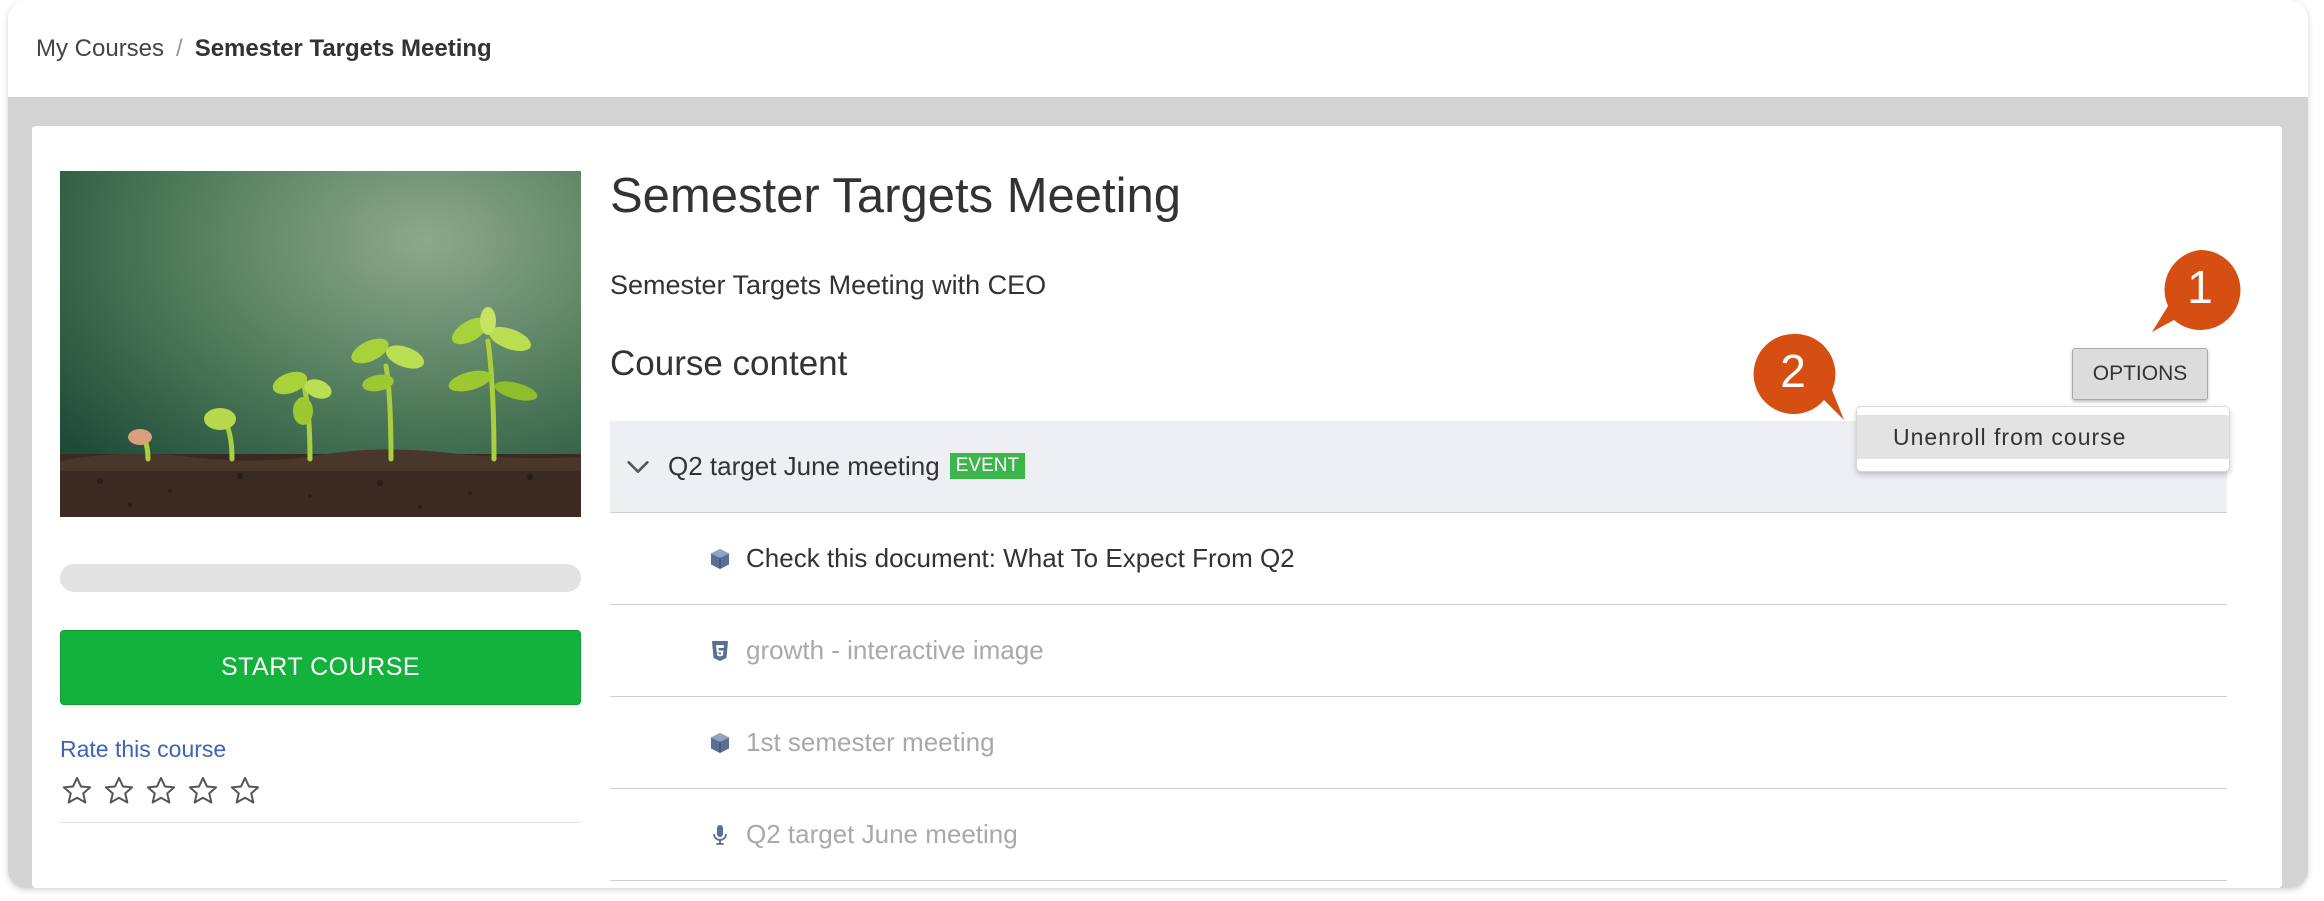  I want to click on list-item: growth - interactive image, so click(1418, 651).